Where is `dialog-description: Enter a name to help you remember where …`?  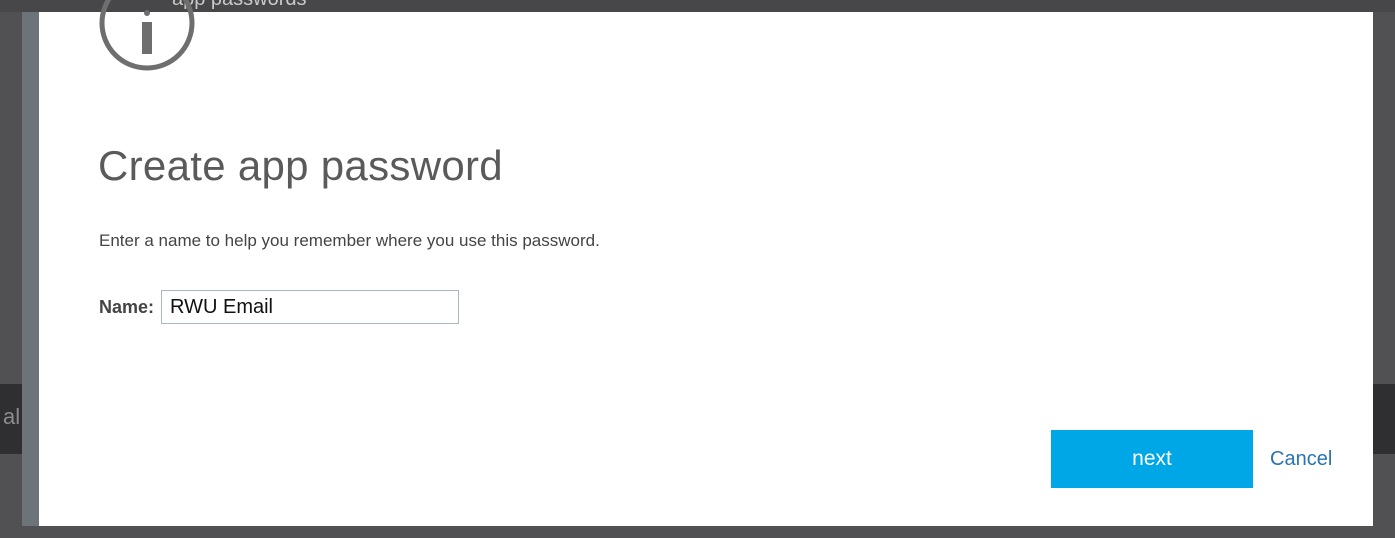
dialog-description: Enter a name to help you remember where … is located at coordinates (349, 240).